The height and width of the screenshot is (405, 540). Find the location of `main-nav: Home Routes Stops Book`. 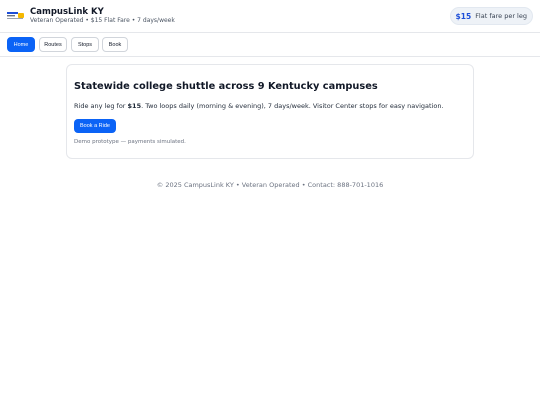

main-nav: Home Routes Stops Book is located at coordinates (270, 45).